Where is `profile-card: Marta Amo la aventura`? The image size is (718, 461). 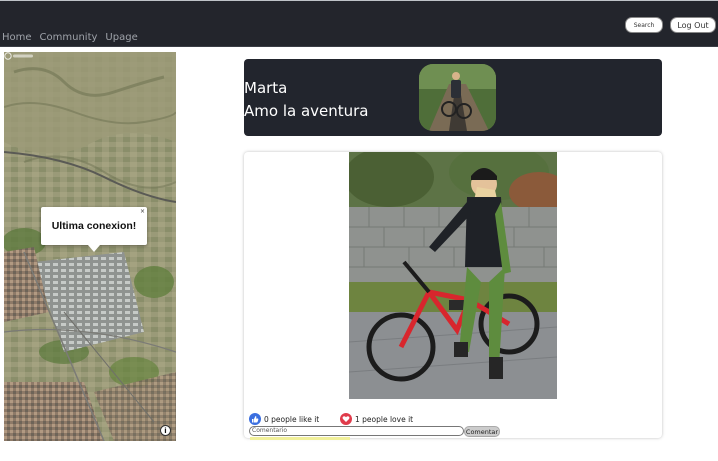 profile-card: Marta Amo la aventura is located at coordinates (453, 97).